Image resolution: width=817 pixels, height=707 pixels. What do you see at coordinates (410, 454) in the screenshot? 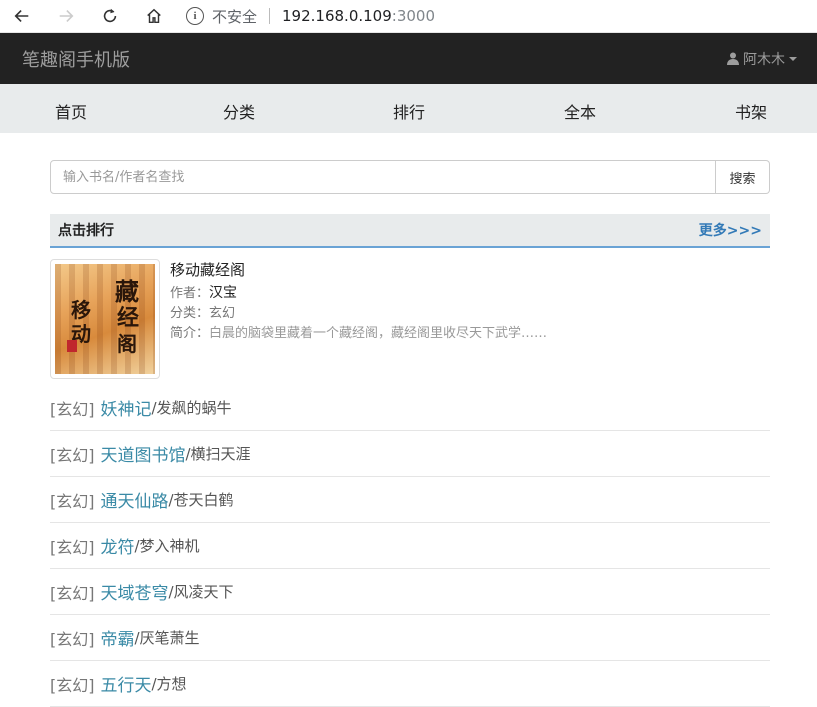
I see `list-item: [玄幻] 天道图书馆/横扫天涯` at bounding box center [410, 454].